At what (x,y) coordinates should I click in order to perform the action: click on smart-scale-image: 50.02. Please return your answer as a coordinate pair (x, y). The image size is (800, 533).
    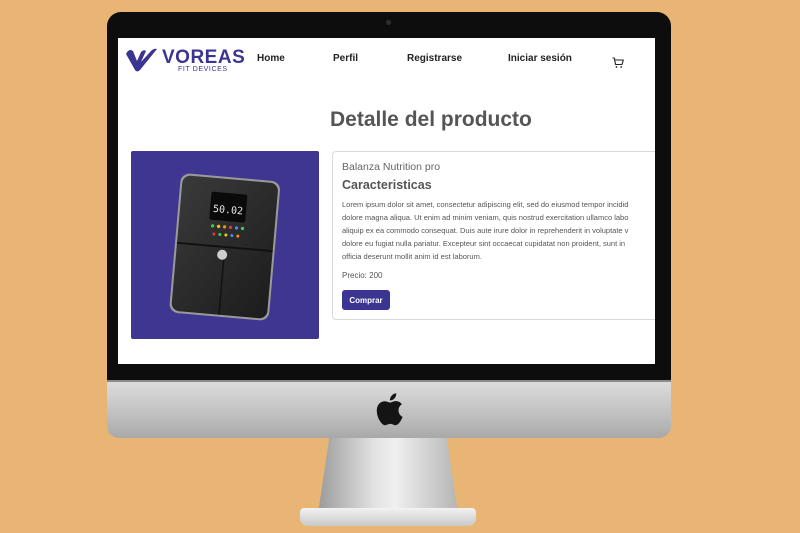
    Looking at the image, I should click on (224, 247).